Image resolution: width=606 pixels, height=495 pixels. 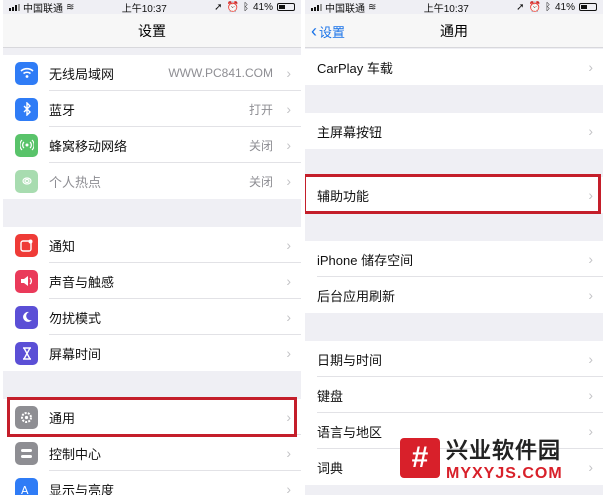 I want to click on moon-icon, so click(x=26, y=317).